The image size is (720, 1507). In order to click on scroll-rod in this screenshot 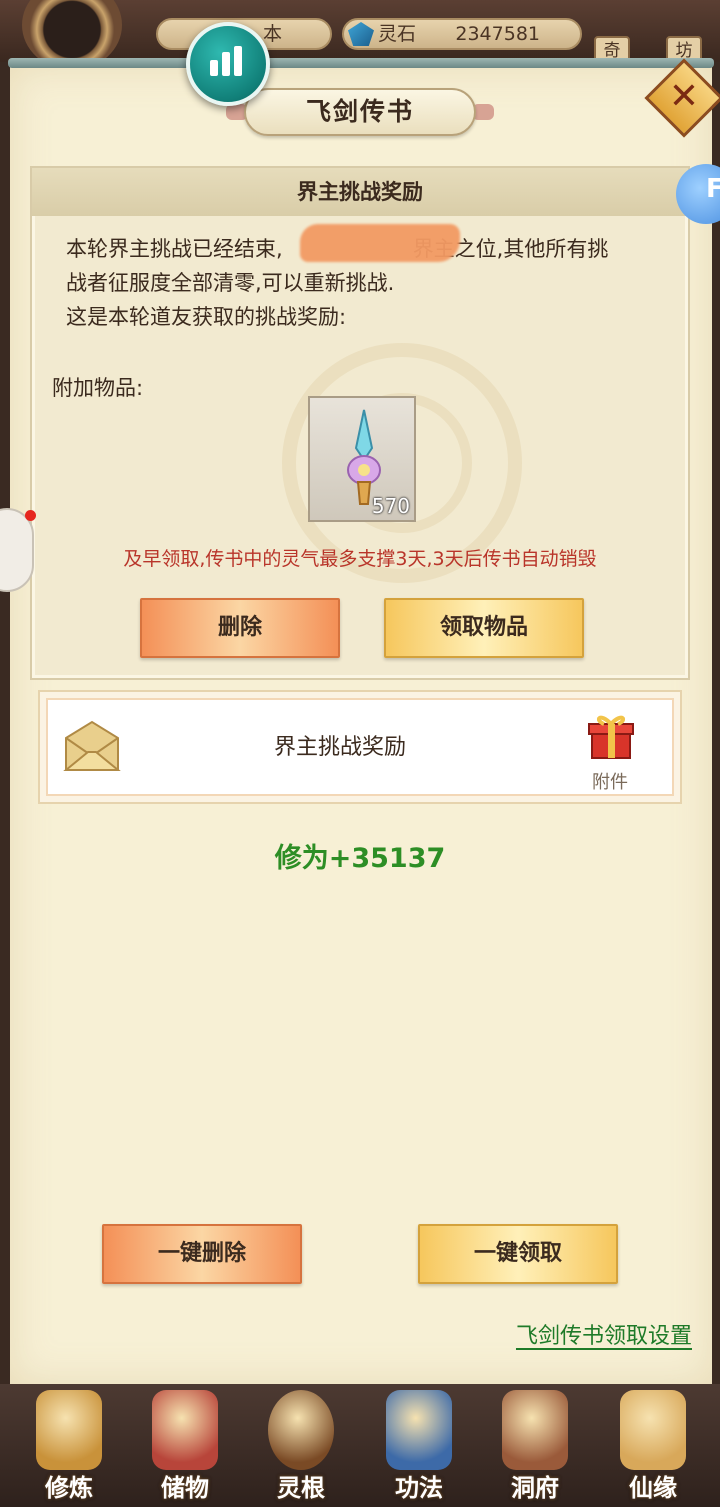, I will do `click(361, 63)`.